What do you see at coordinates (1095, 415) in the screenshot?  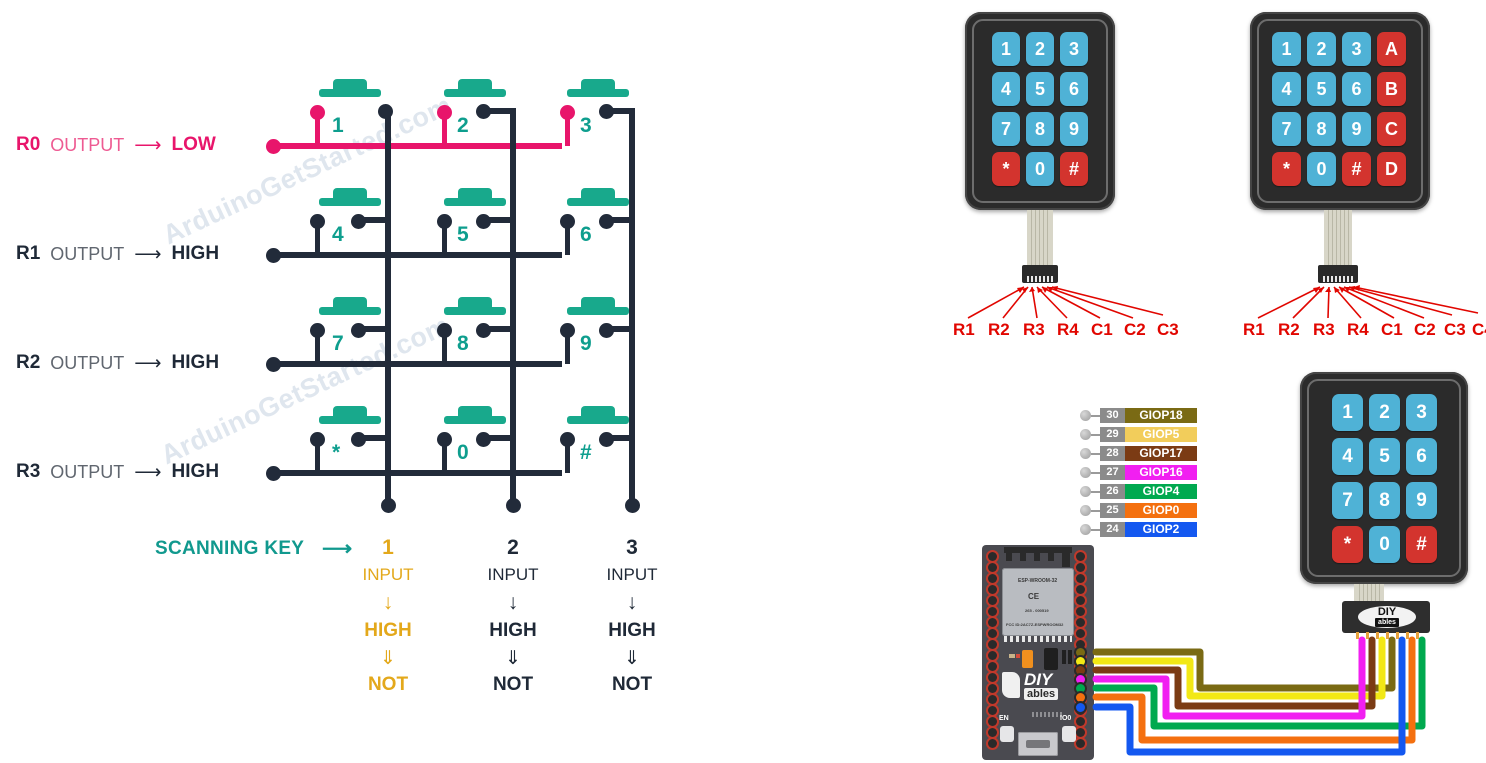 I see `pin-lead` at bounding box center [1095, 415].